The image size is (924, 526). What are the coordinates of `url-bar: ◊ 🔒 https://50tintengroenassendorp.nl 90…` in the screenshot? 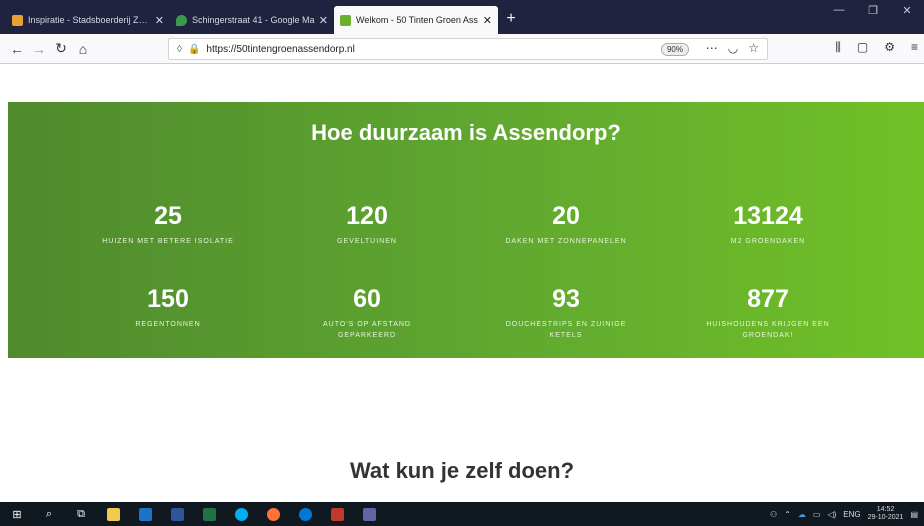 It's located at (468, 49).